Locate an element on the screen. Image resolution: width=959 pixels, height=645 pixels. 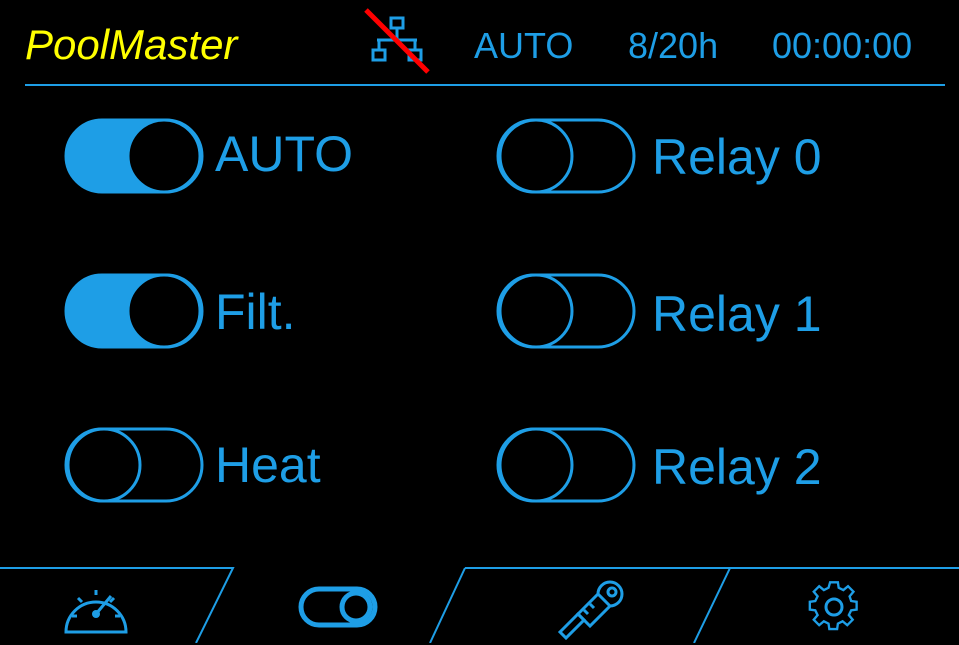
mode-indicator: AUTO is located at coordinates (524, 45).